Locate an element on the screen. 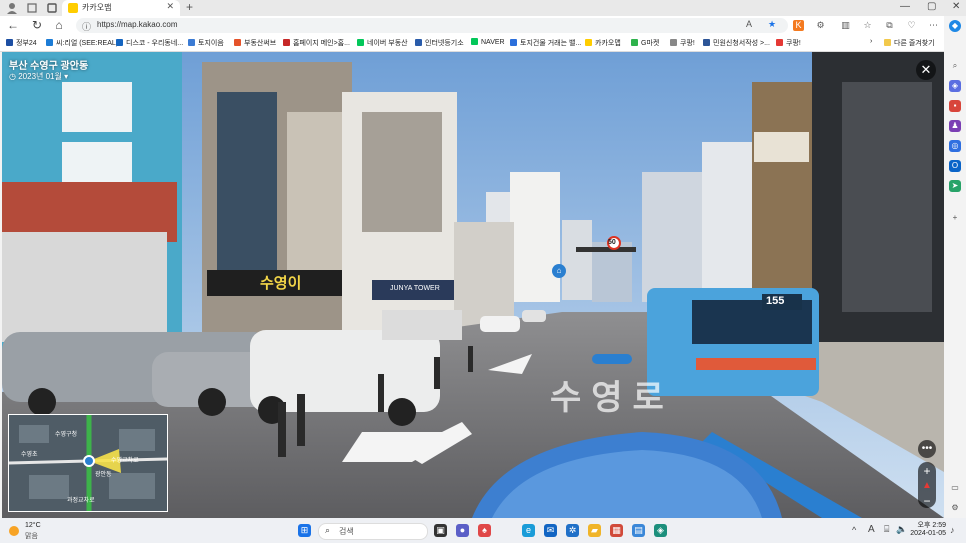 The width and height of the screenshot is (966, 543). workspaces-icon is located at coordinates (32, 8).